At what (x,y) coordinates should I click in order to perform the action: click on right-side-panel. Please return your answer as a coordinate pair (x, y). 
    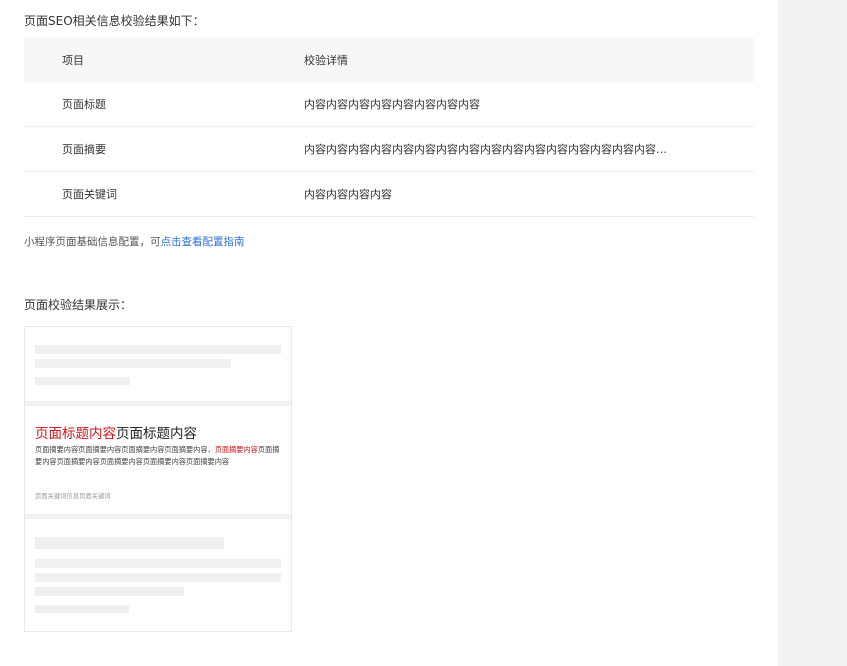
    Looking at the image, I should click on (812, 333).